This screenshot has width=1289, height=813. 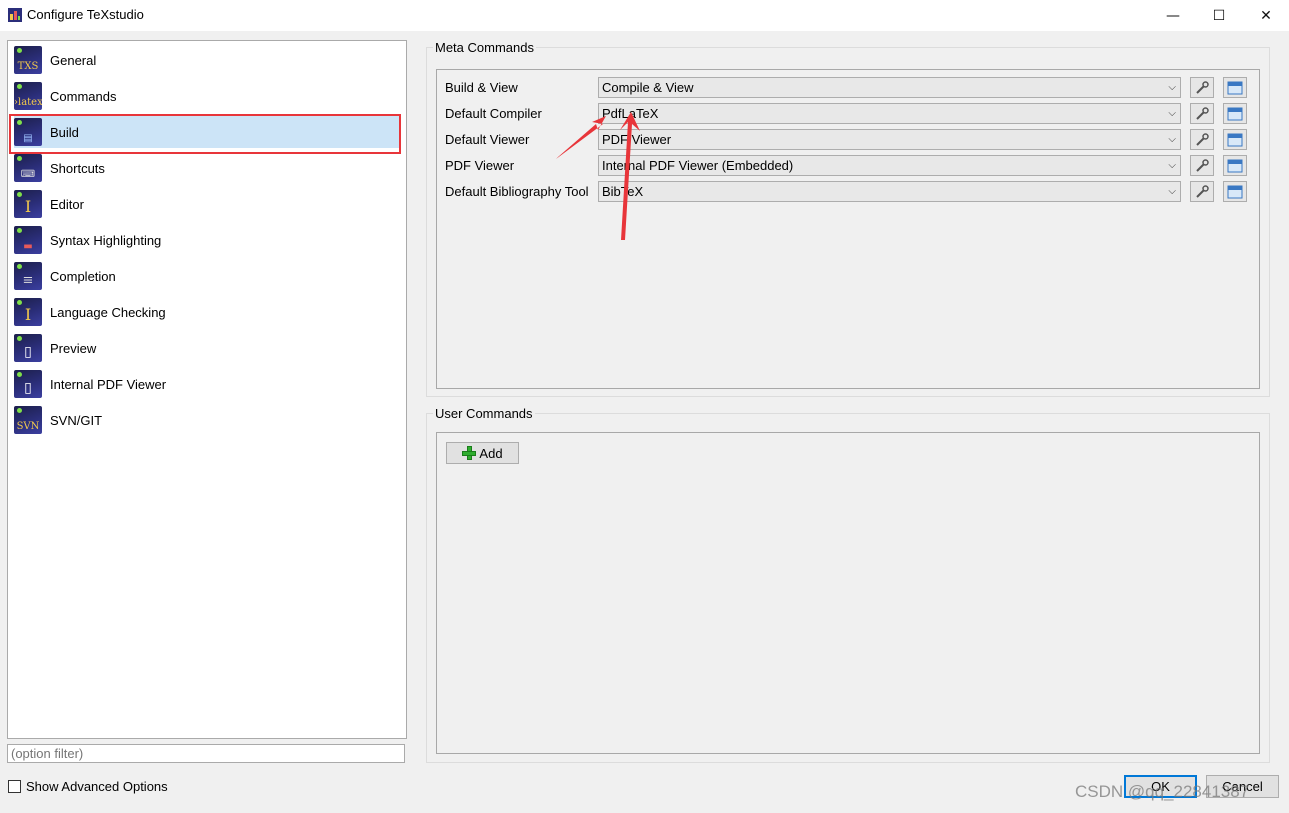 I want to click on close-button: ✕, so click(x=1266, y=15).